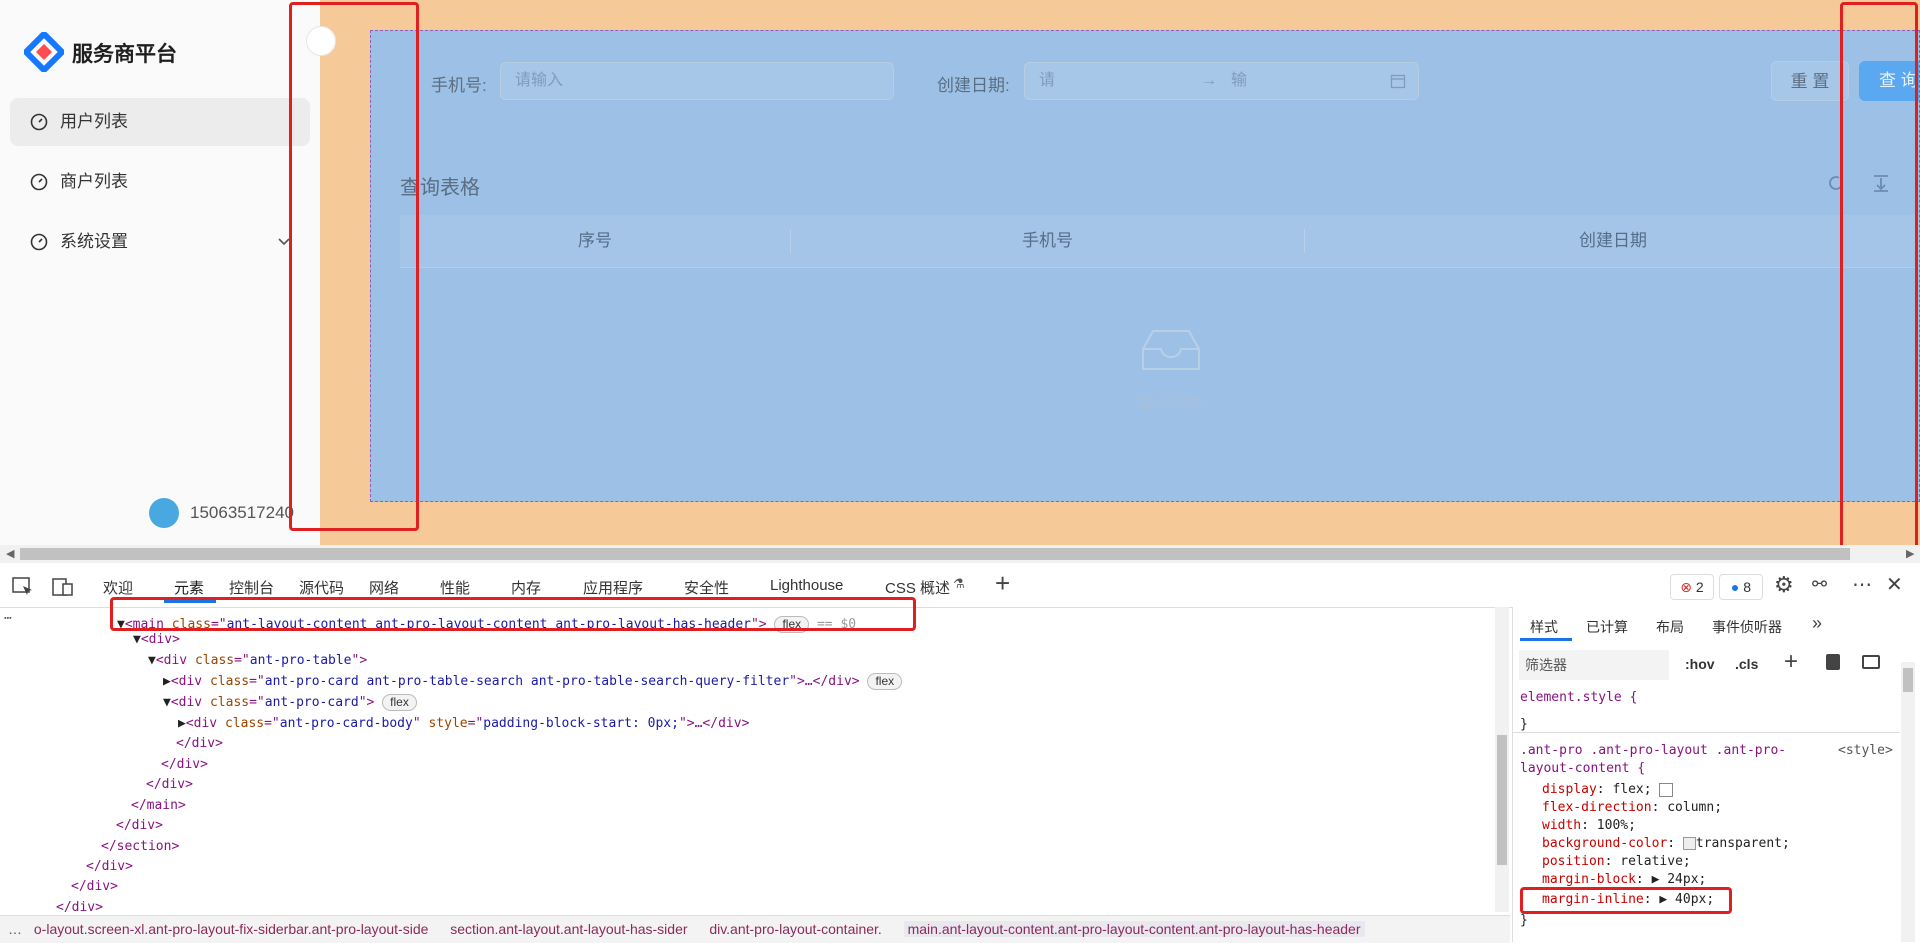 Image resolution: width=1920 pixels, height=943 pixels. Describe the element at coordinates (158, 805) in the screenshot. I see `dom-close-main: </main>` at that location.